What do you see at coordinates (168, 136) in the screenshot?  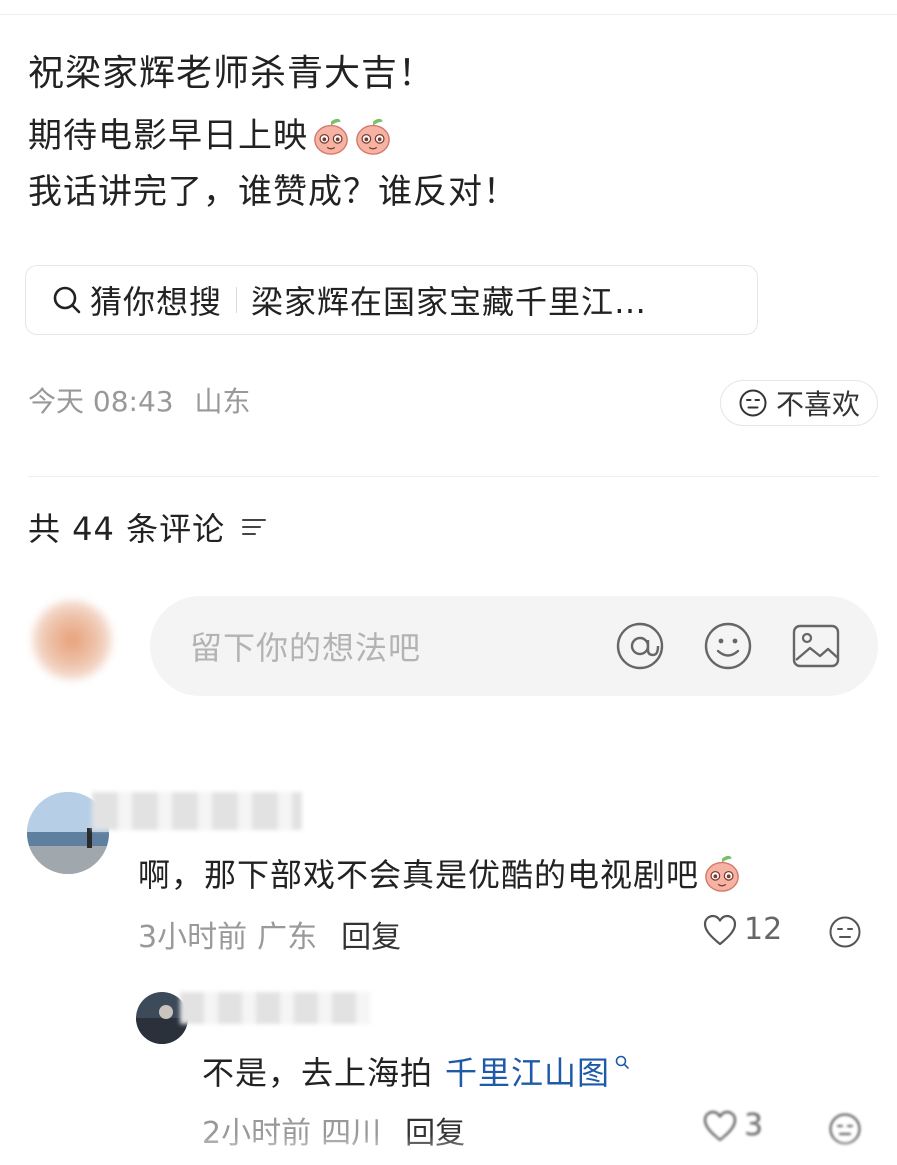 I see `post-line-2-text: 期待电影早日上映` at bounding box center [168, 136].